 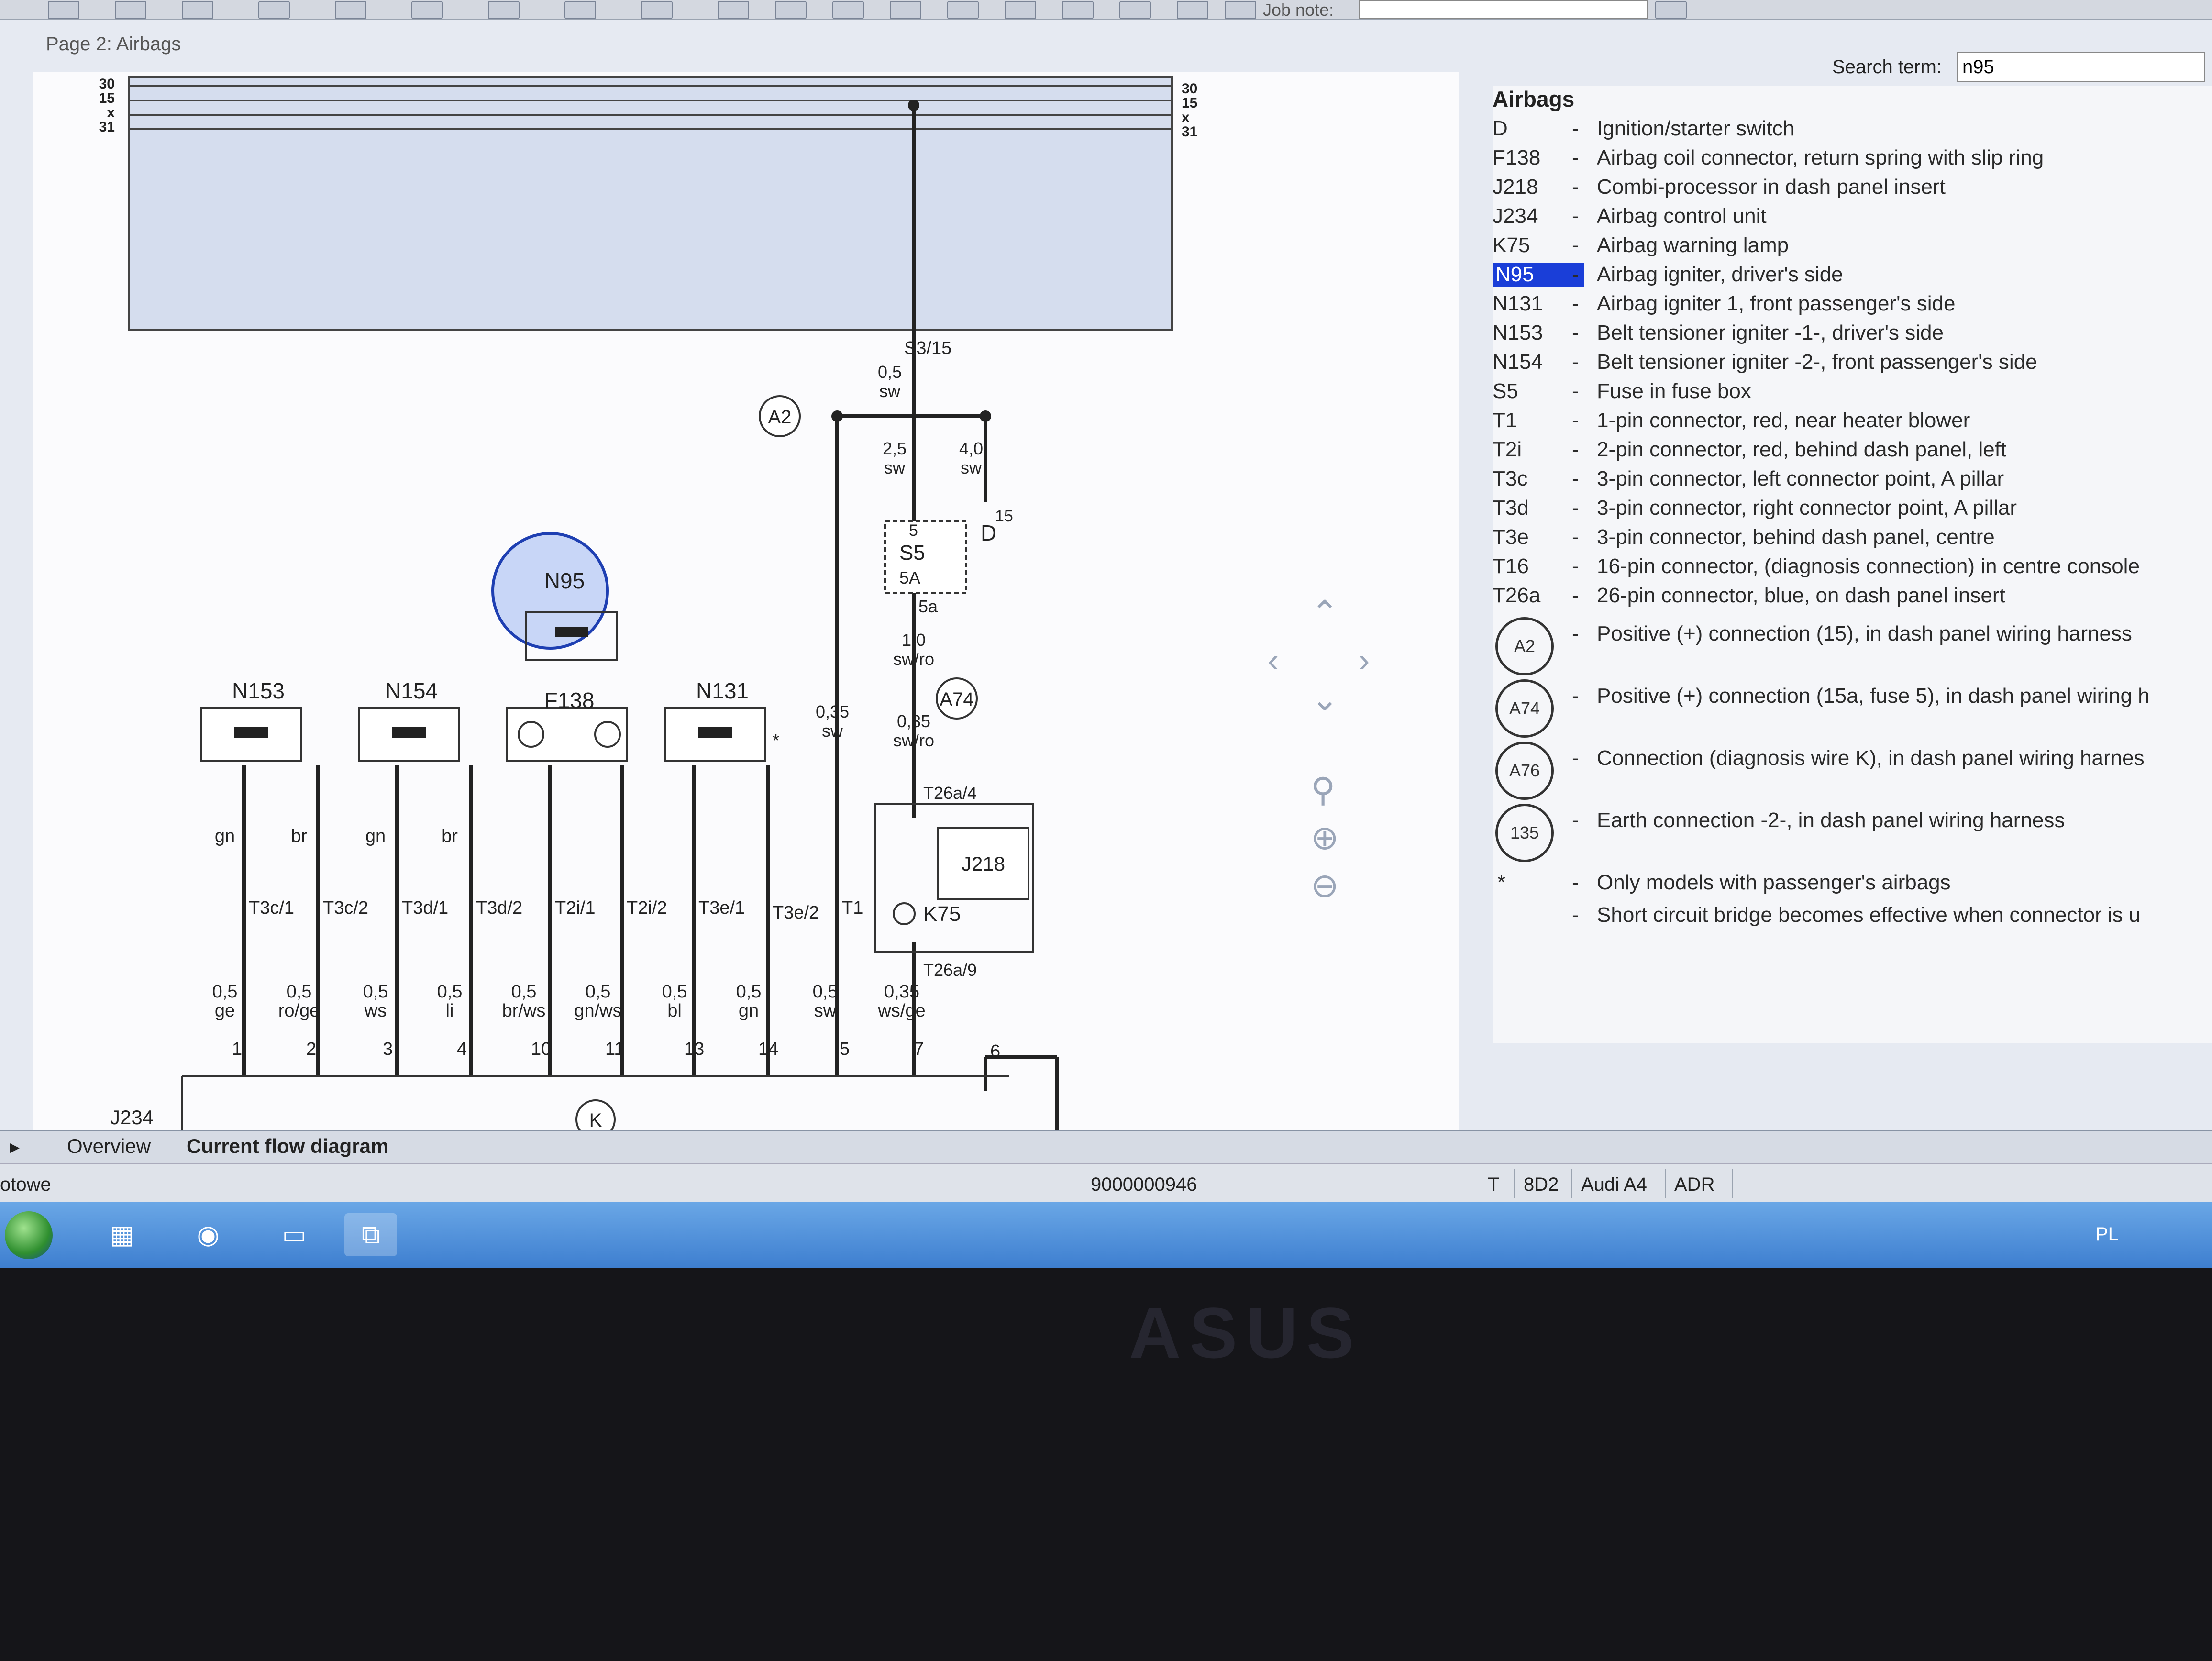 I want to click on warning-icon, so click(x=905, y=10).